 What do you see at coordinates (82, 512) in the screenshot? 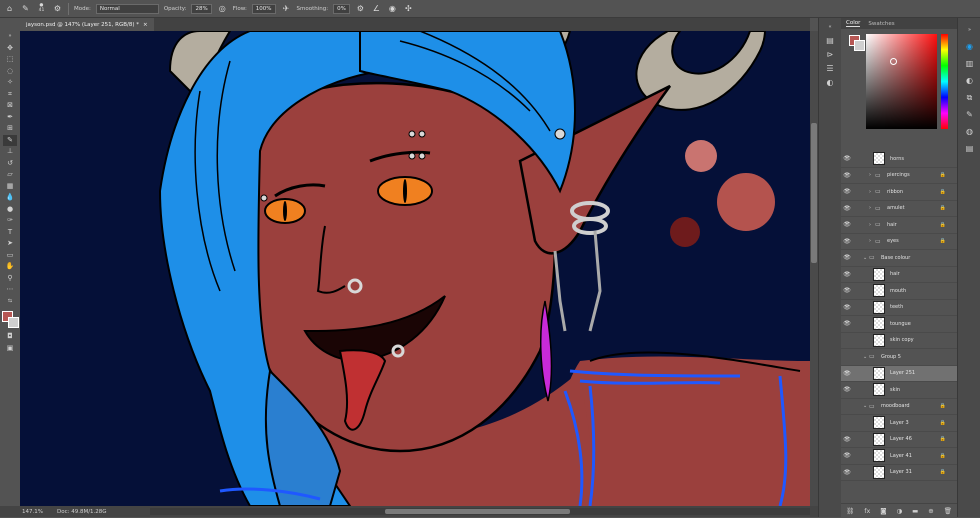
I see `document-size: Doc: 49.8M/1.28G` at bounding box center [82, 512].